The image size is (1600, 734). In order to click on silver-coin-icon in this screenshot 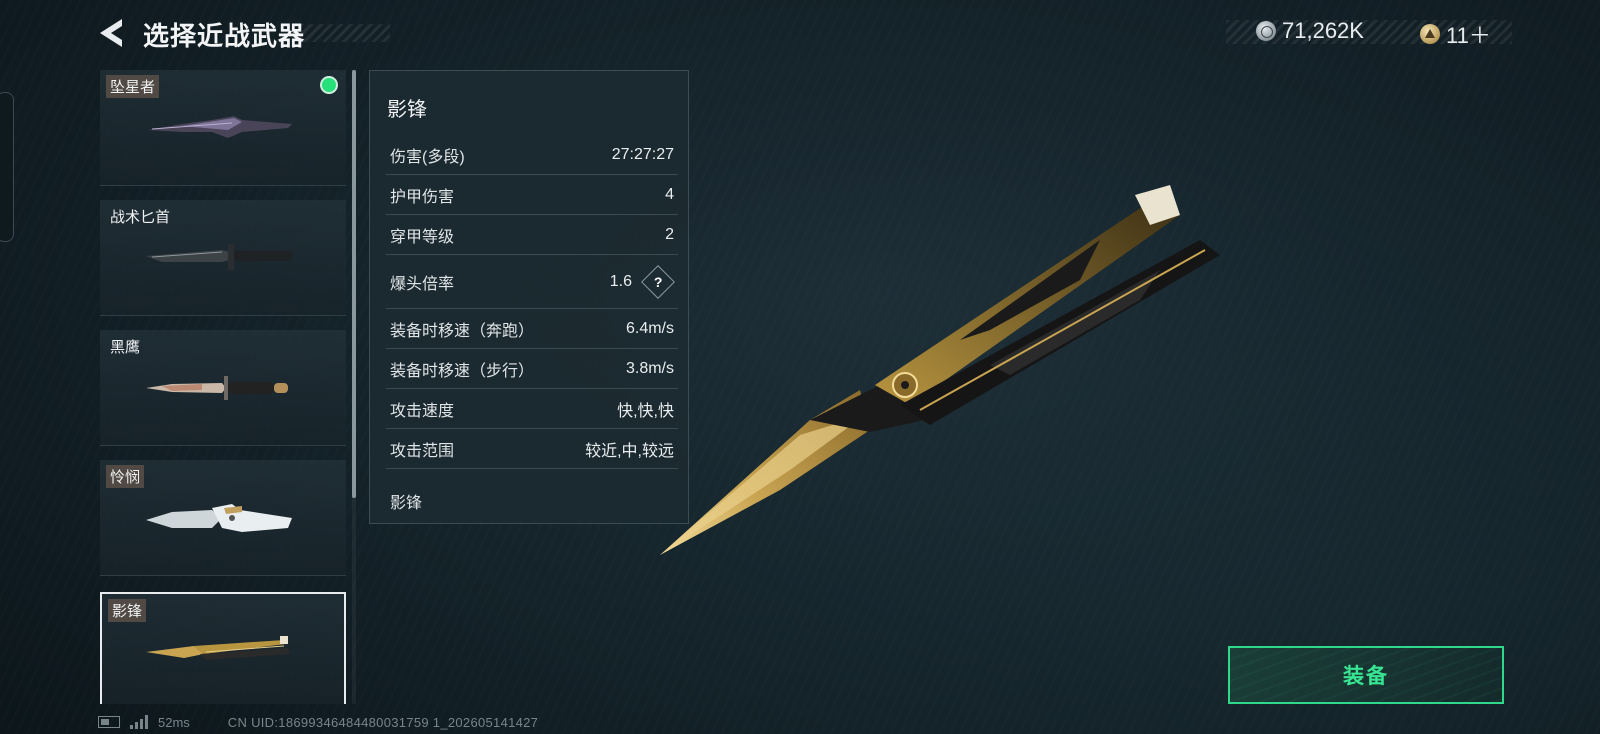, I will do `click(1266, 31)`.